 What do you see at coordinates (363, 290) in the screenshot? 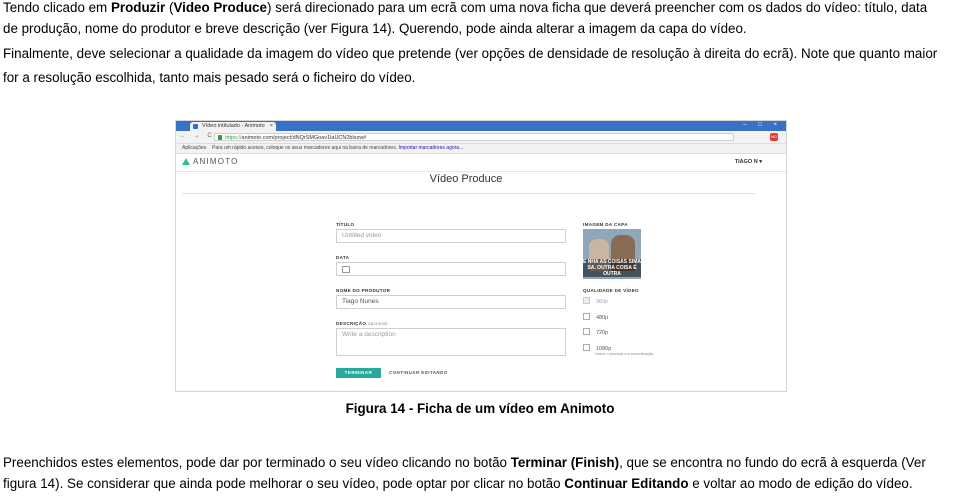
I see `producer-label: NOME DO PRODUTOR` at bounding box center [363, 290].